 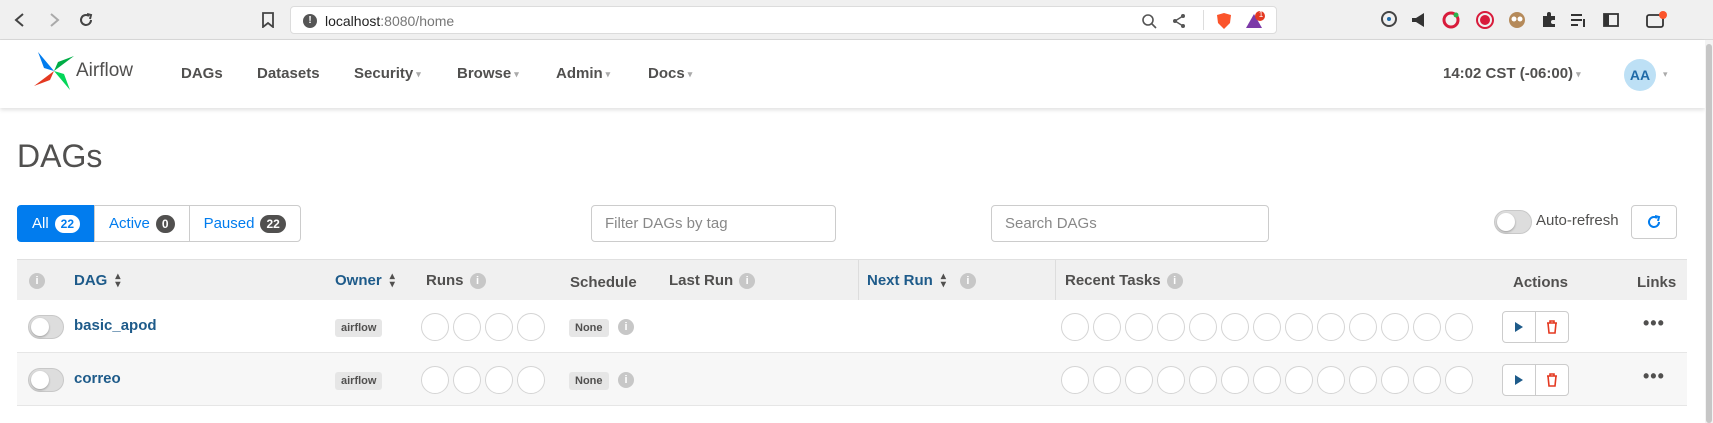 I want to click on header-next-run: Next Run ▴ ▾ i, so click(x=921, y=281).